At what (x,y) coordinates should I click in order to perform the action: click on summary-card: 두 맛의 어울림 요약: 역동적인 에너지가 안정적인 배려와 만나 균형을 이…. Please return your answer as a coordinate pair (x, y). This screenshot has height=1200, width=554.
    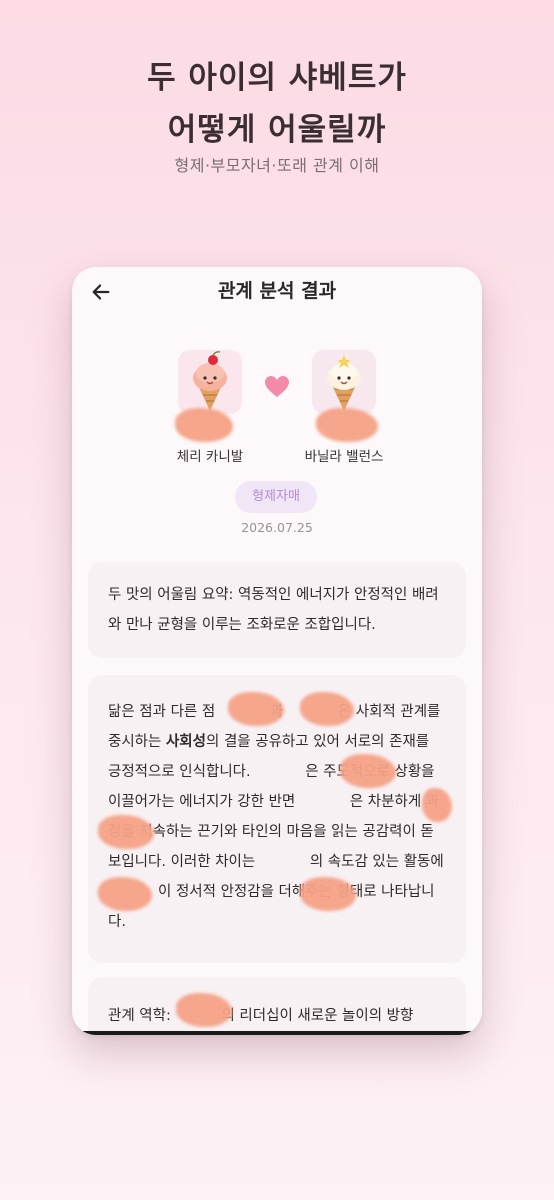
    Looking at the image, I should click on (277, 610).